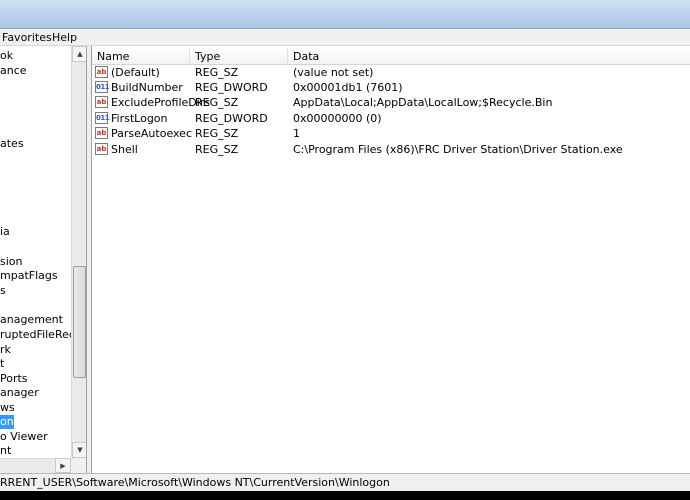 The width and height of the screenshot is (690, 500). What do you see at coordinates (337, 118) in the screenshot?
I see `value-data: 0x00000000 (0)` at bounding box center [337, 118].